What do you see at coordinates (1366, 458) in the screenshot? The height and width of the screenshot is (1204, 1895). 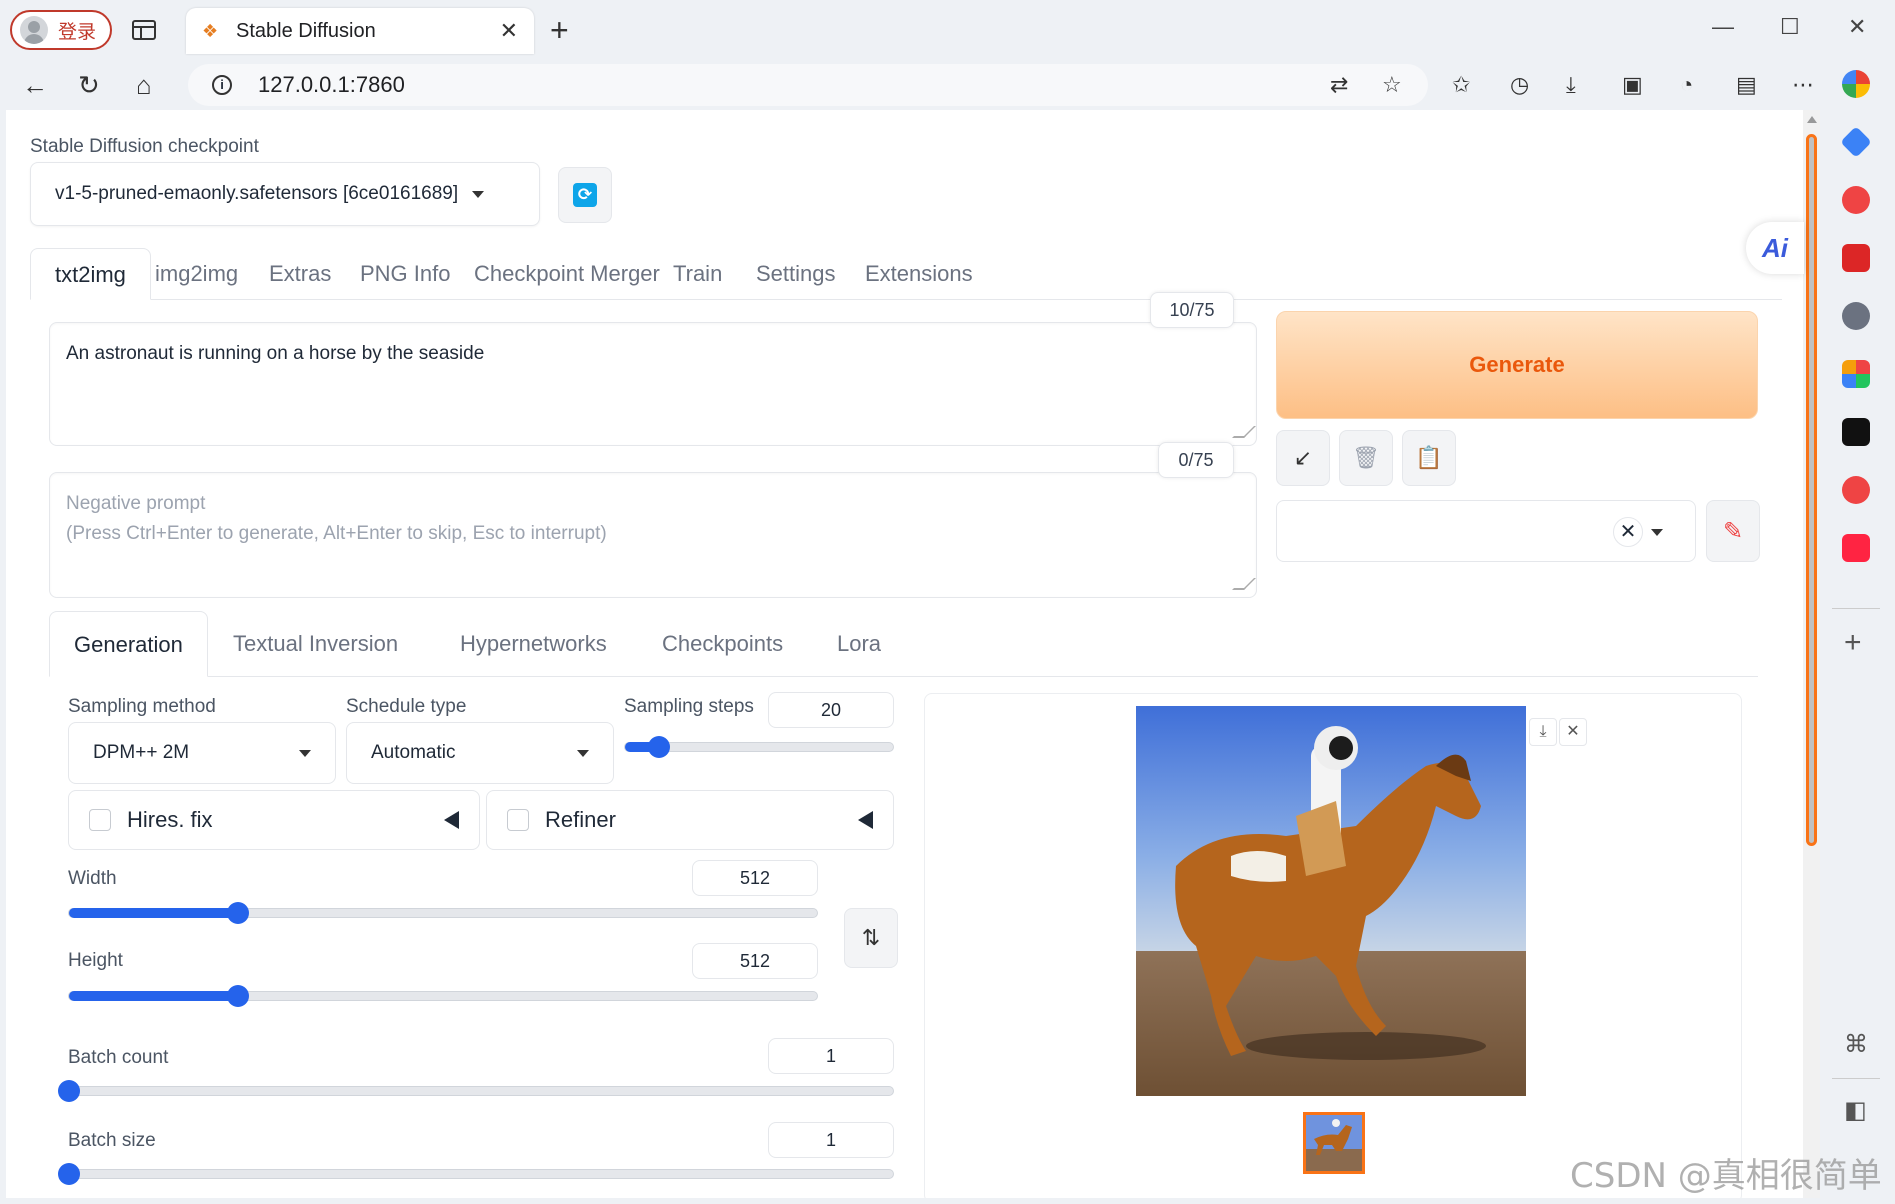 I see `clear-prompt-button: 🗑` at bounding box center [1366, 458].